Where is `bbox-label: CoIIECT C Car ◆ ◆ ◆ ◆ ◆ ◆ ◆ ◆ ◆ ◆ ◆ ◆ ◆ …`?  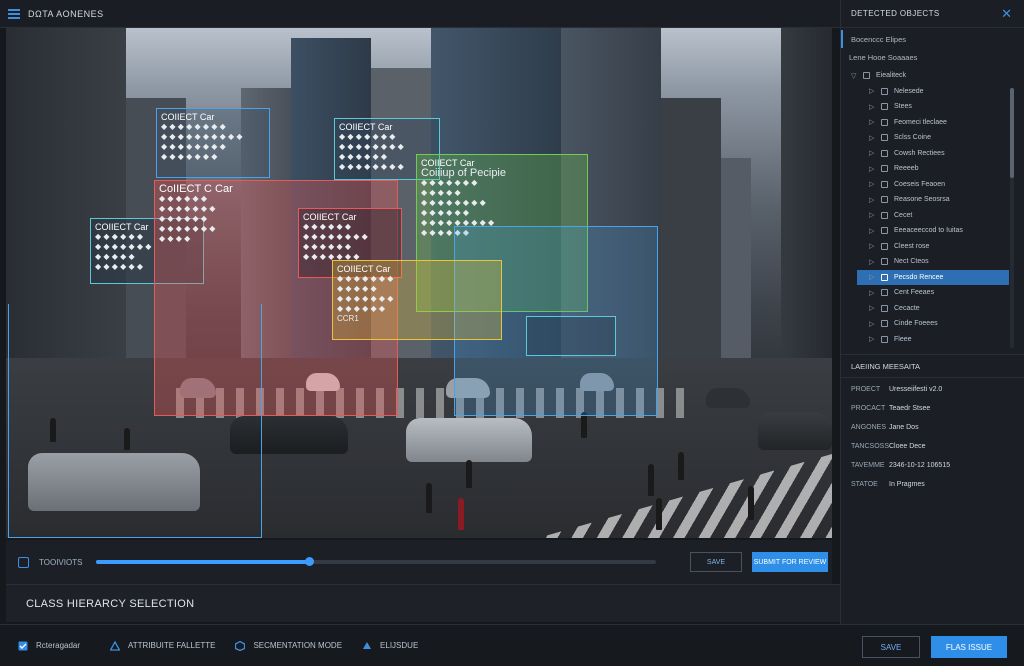 bbox-label: CoIIECT C Car ◆ ◆ ◆ ◆ ◆ ◆ ◆ ◆ ◆ ◆ ◆ ◆ ◆ … is located at coordinates (196, 213).